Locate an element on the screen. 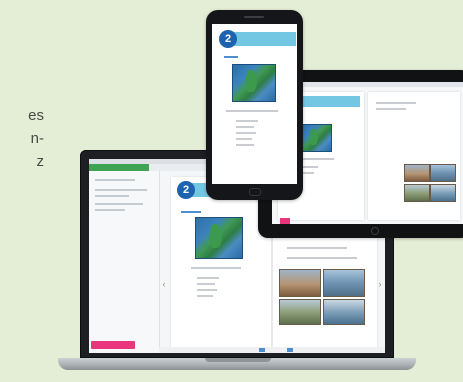  side-text: es n- z is located at coordinates (24, 138).